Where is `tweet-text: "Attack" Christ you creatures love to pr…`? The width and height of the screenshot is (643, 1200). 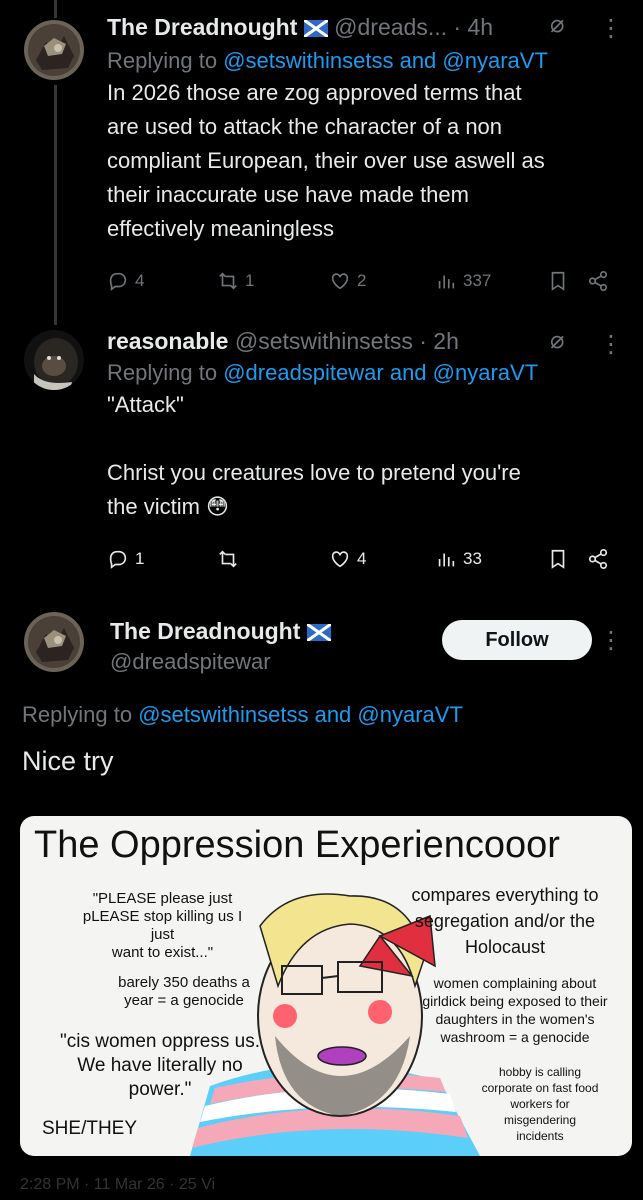 tweet-text: "Attack" Christ you creatures love to pr… is located at coordinates (366, 456).